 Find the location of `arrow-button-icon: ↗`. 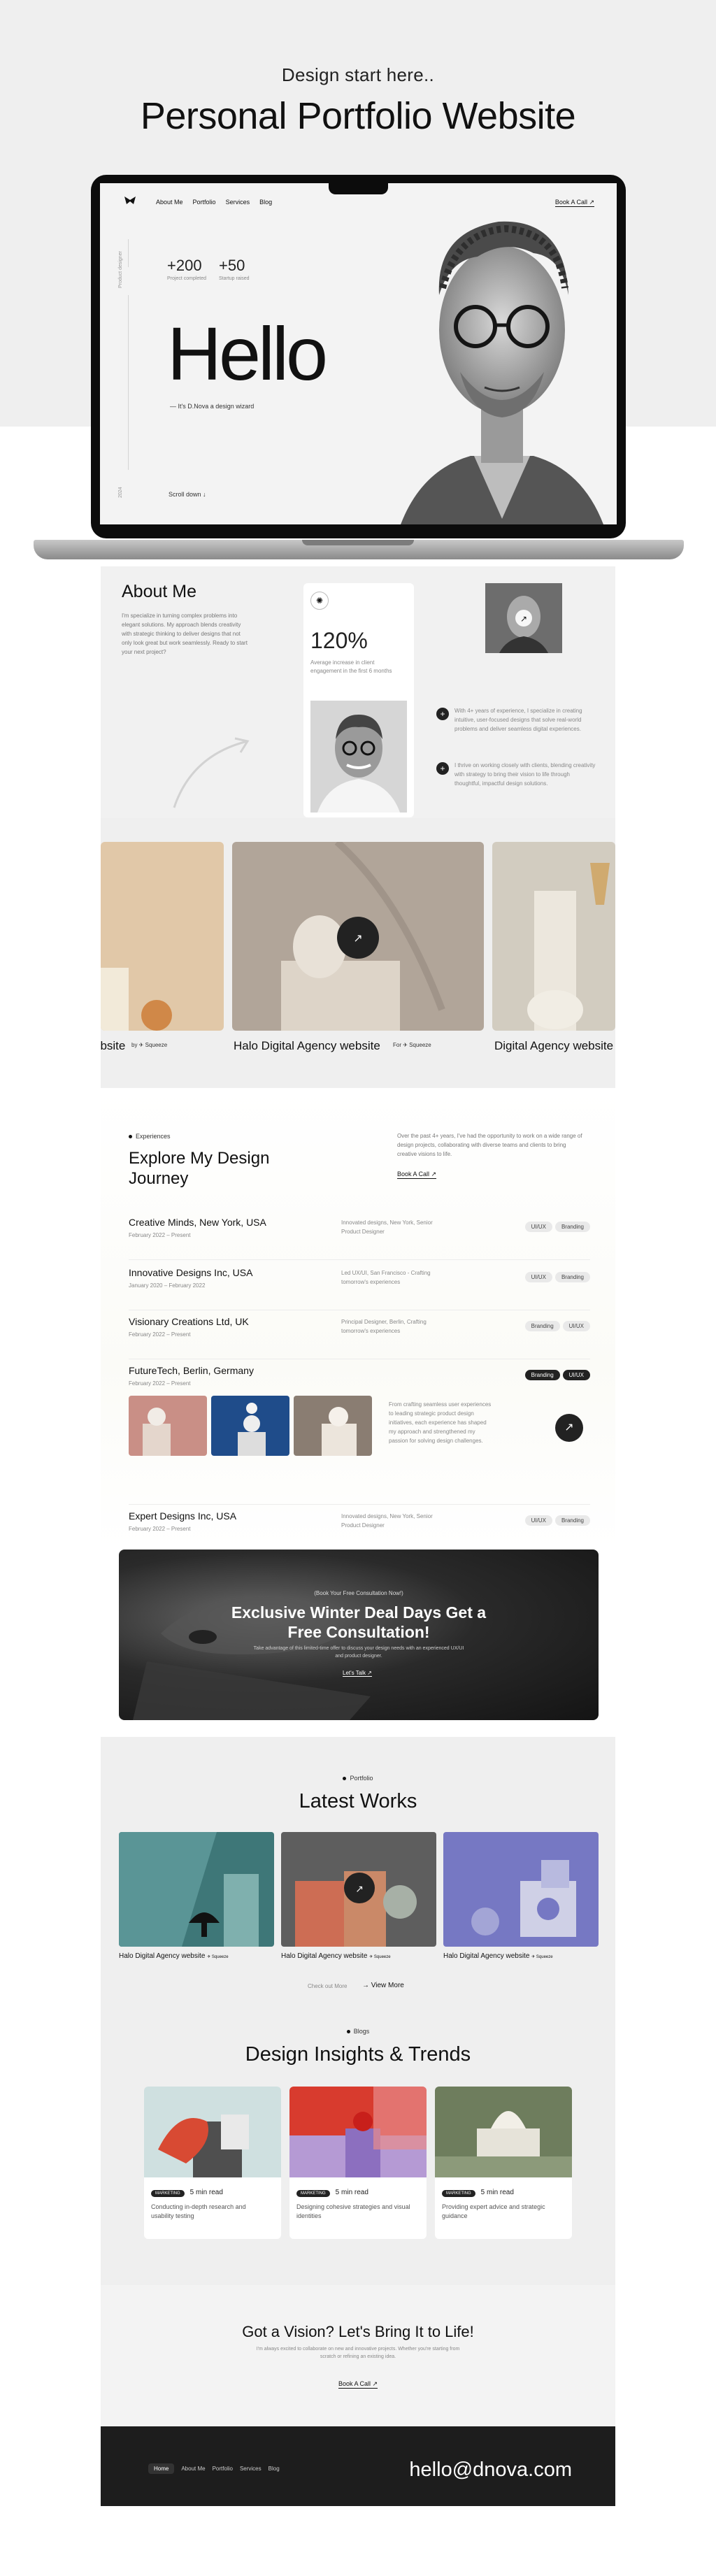

arrow-button-icon: ↗ is located at coordinates (569, 1428).